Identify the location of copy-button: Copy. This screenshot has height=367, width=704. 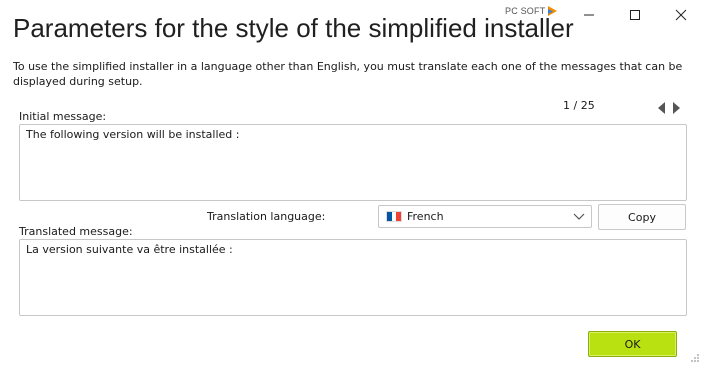
(642, 217).